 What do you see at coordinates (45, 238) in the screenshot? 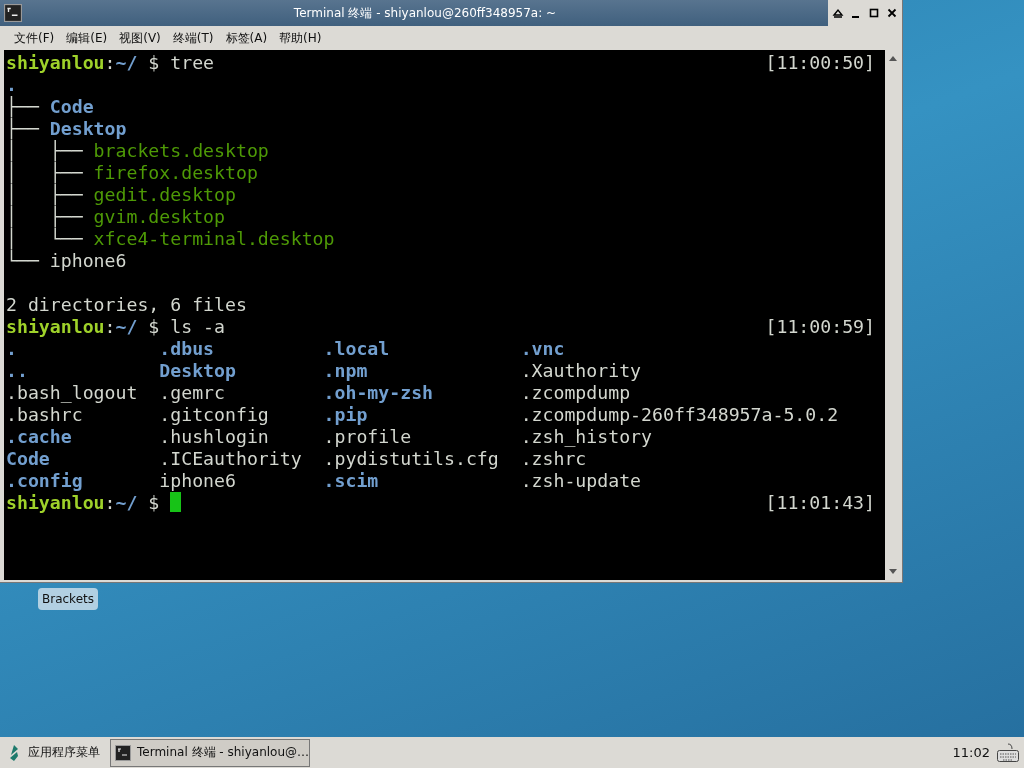
I see `terminal-text: │ └──` at bounding box center [45, 238].